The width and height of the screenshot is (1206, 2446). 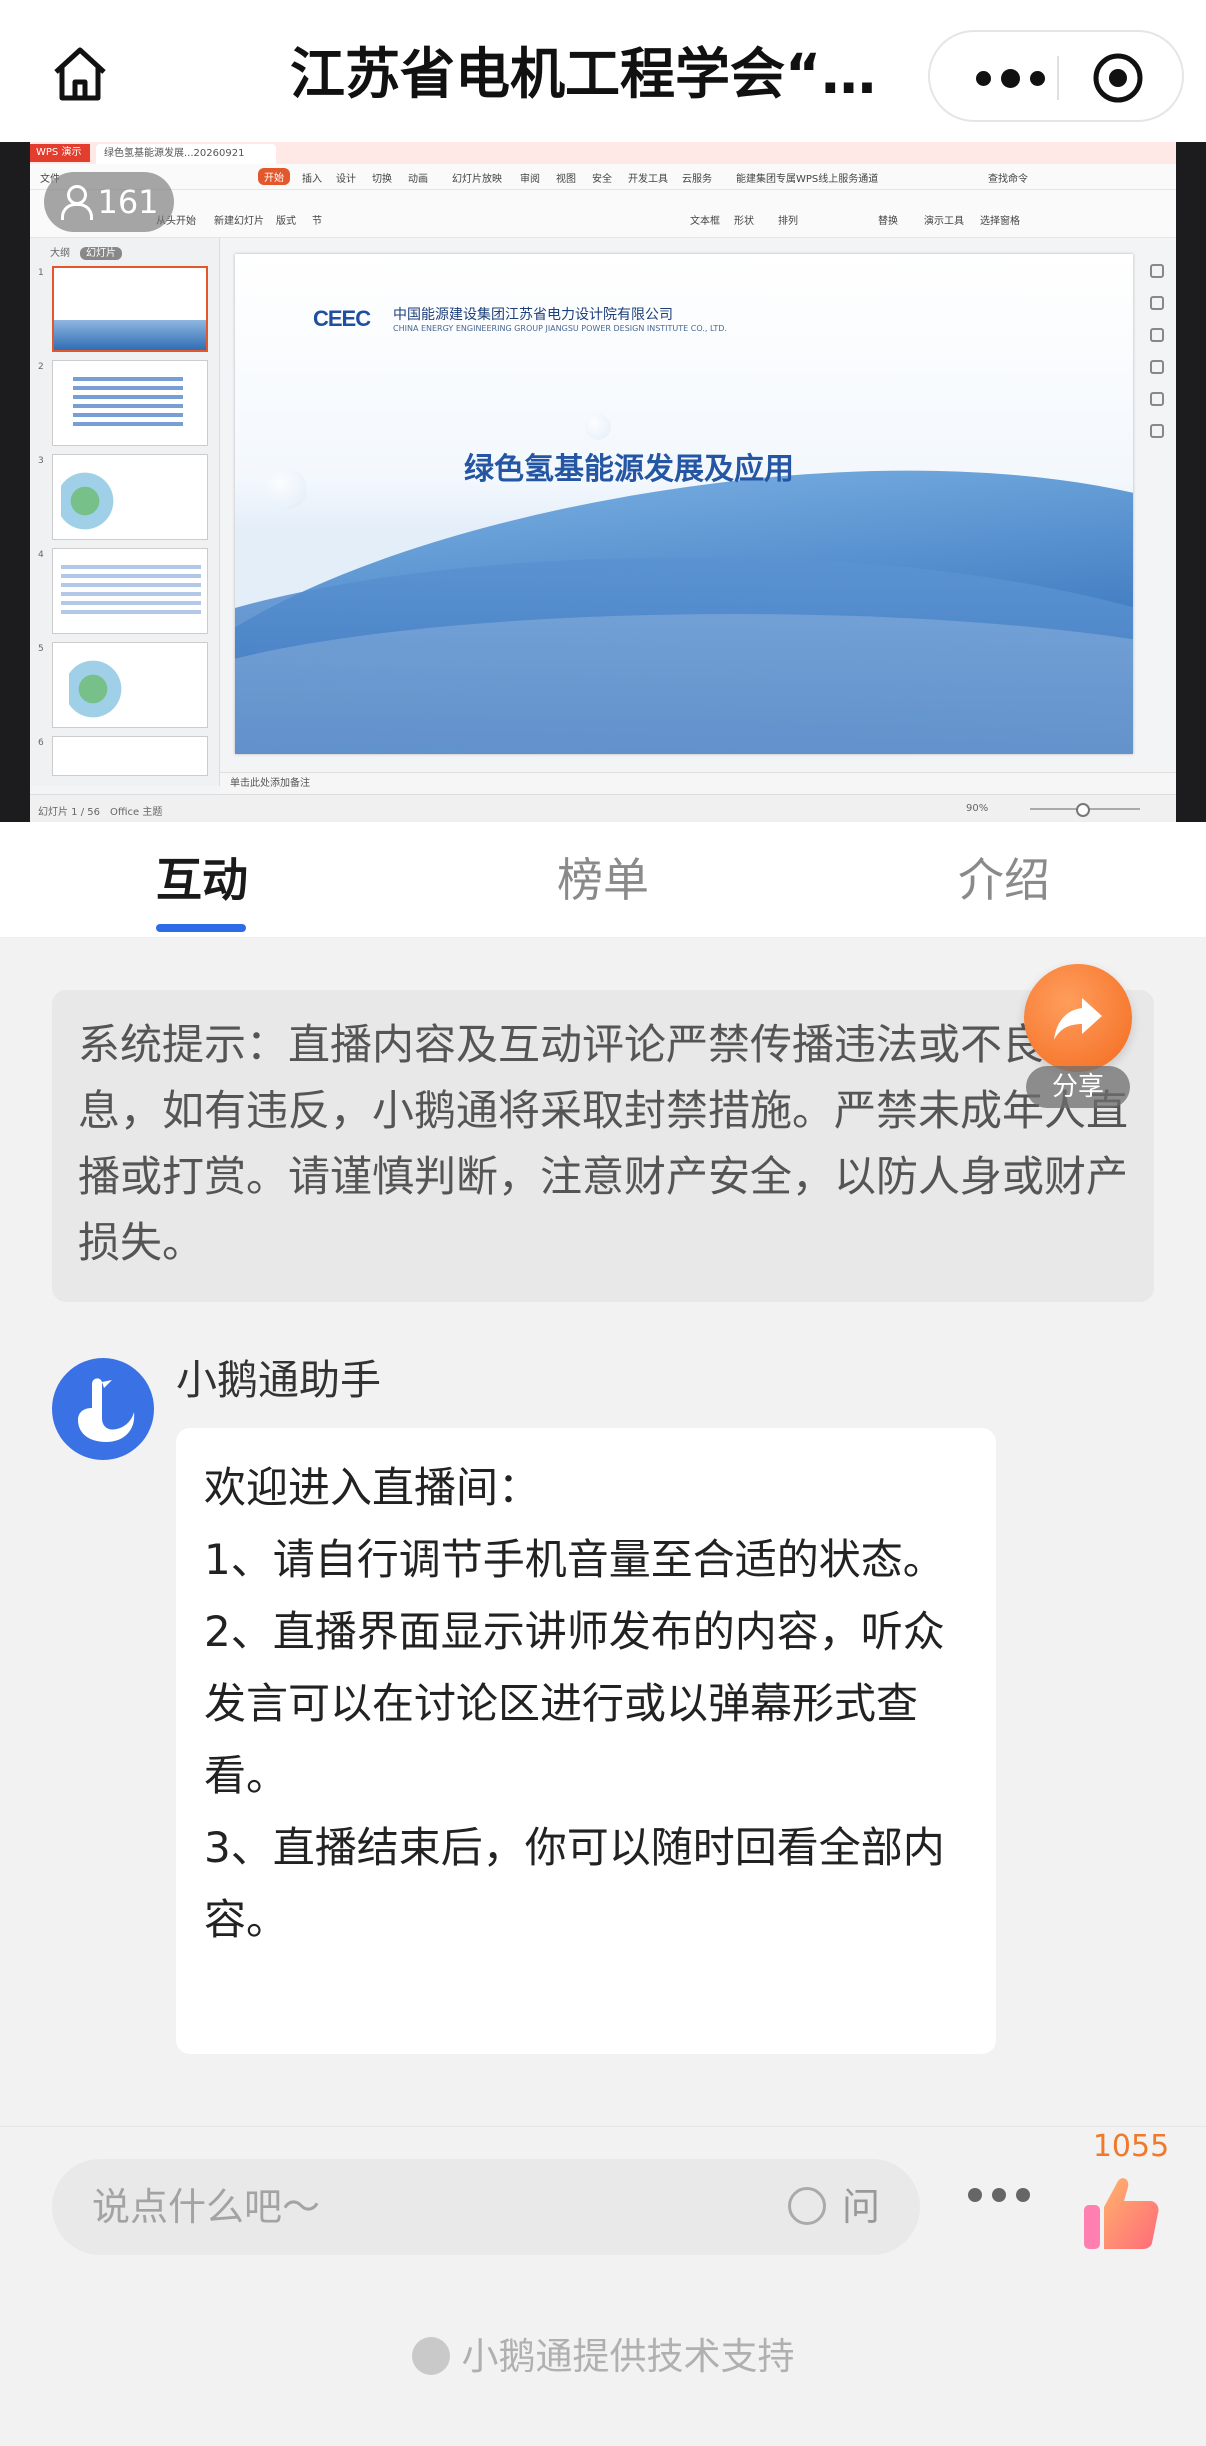 I want to click on wps-tool: 演示工具, so click(x=944, y=221).